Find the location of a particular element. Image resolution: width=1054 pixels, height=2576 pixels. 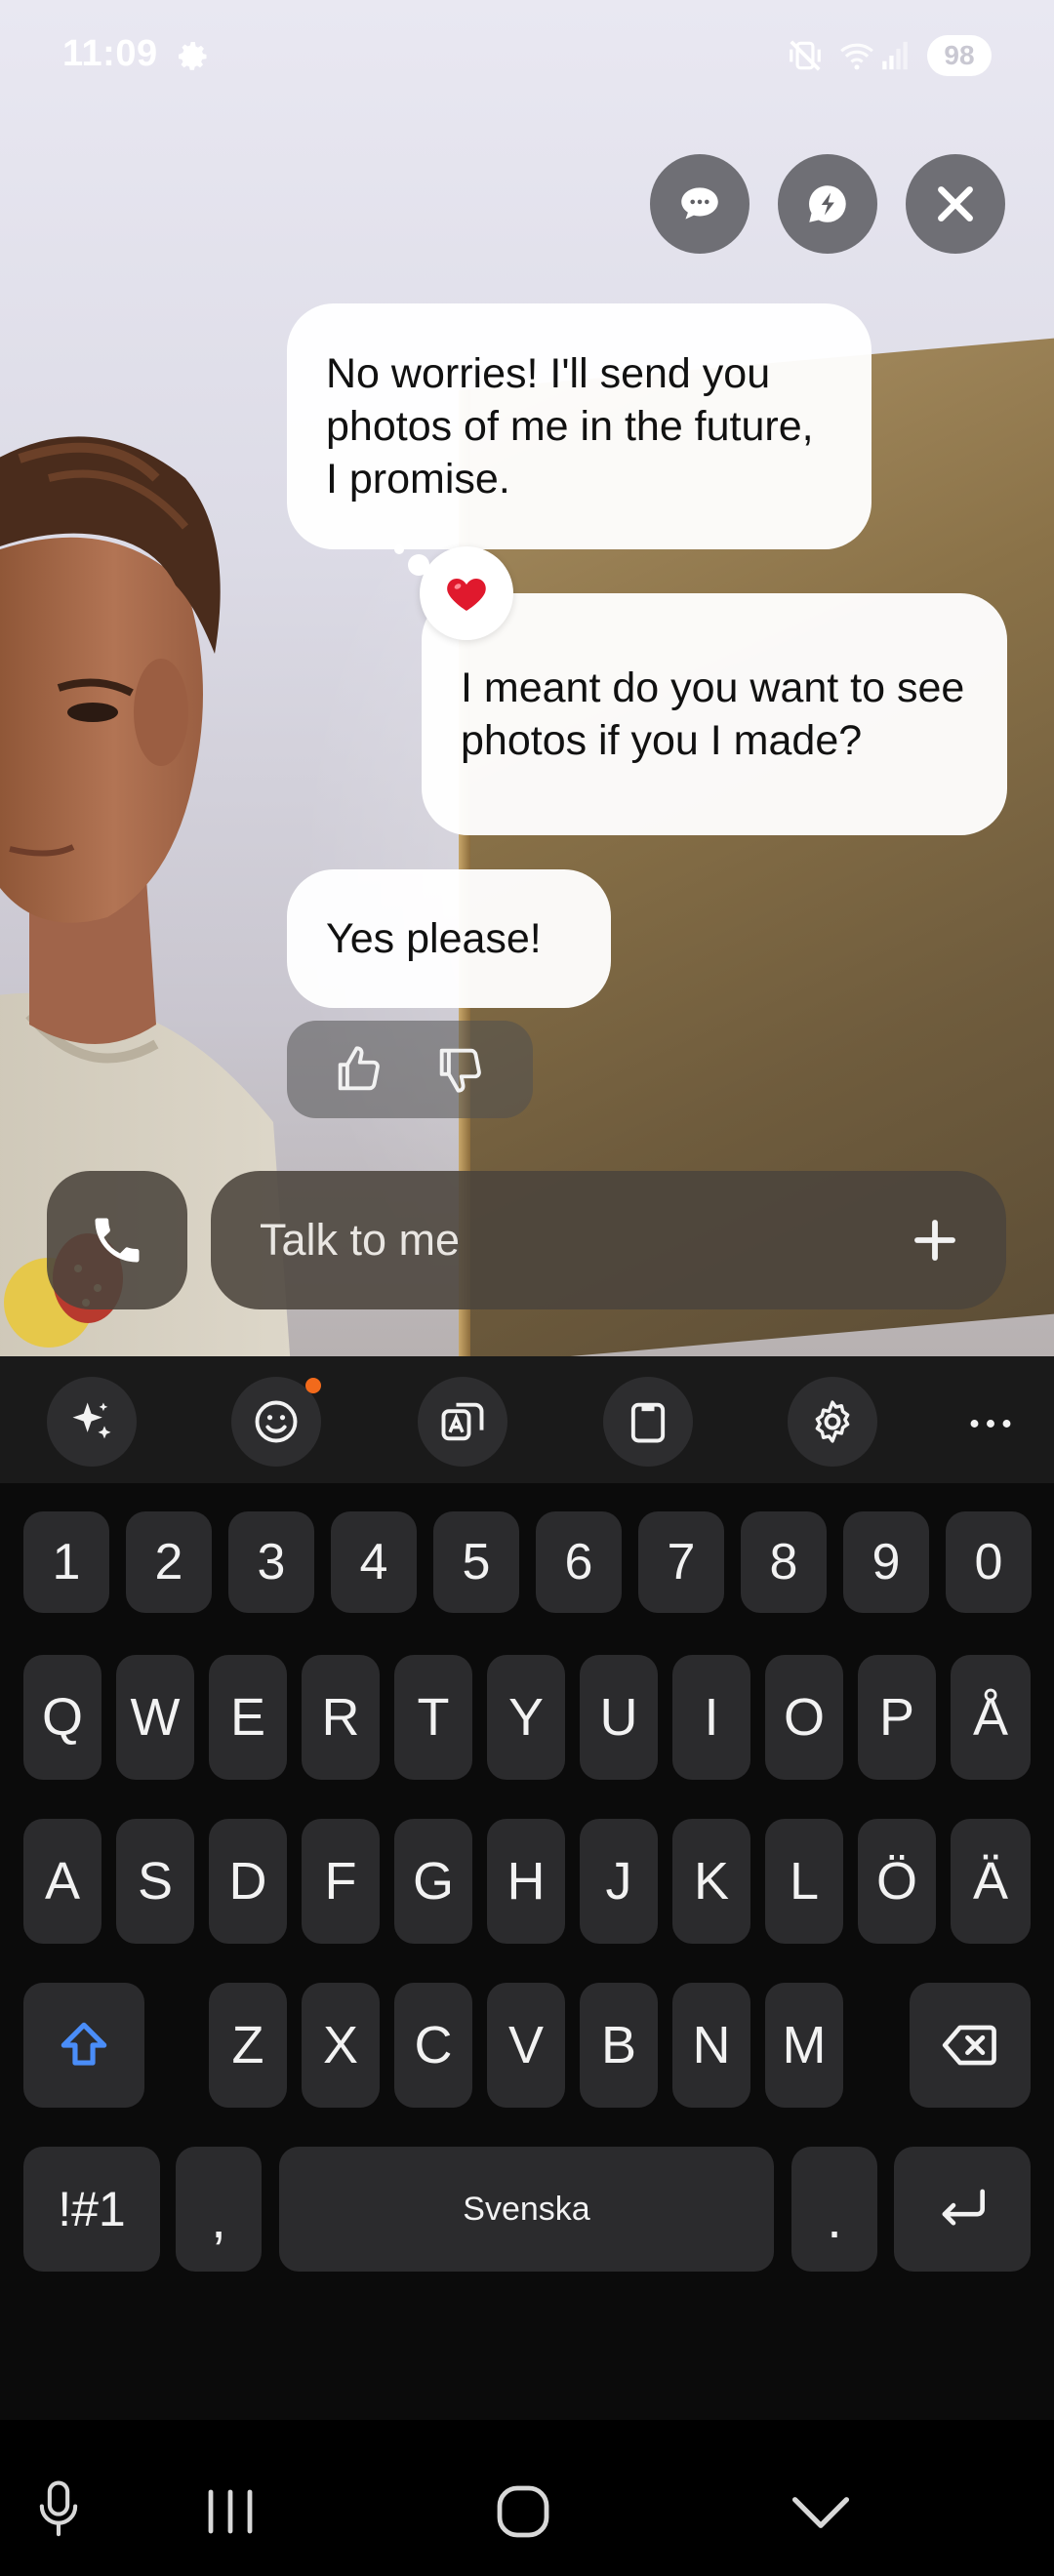

quick-reply-icon is located at coordinates (827, 203).